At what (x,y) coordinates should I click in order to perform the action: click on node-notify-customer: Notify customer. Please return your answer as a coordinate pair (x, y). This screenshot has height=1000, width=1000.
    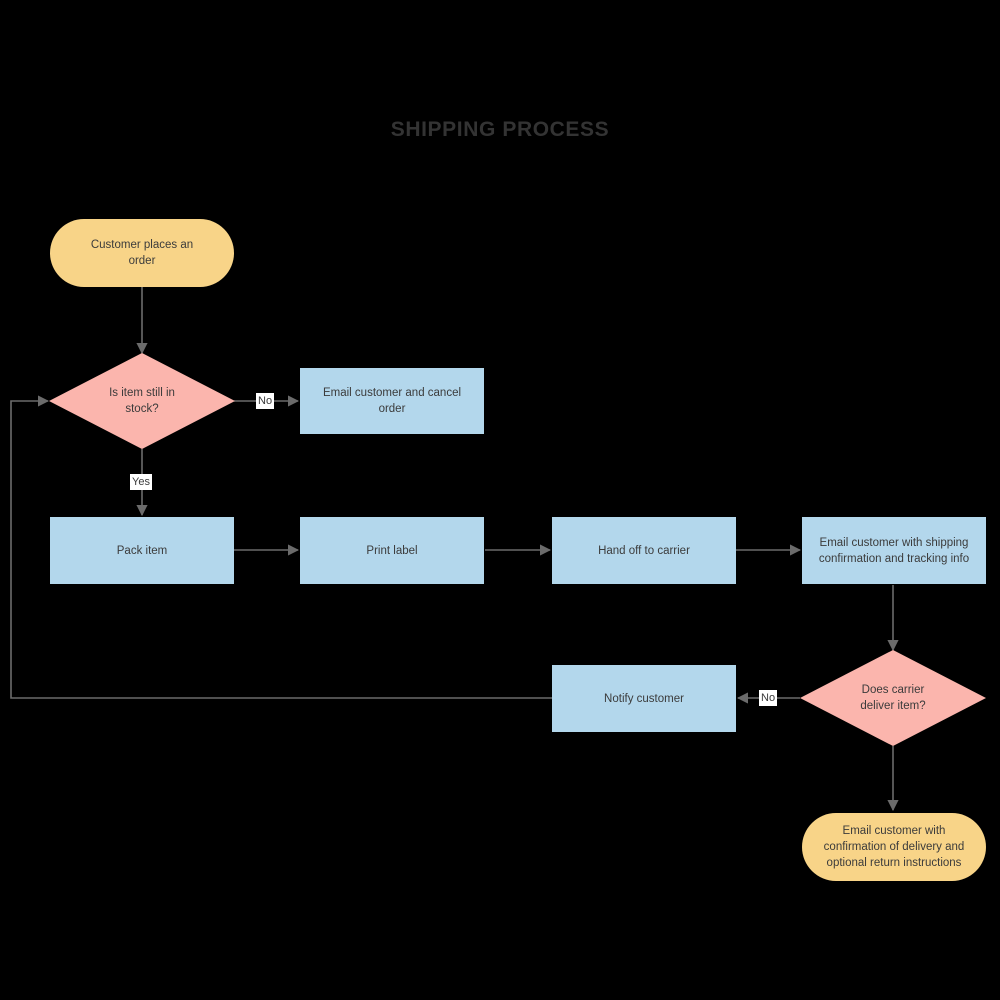
    Looking at the image, I should click on (644, 698).